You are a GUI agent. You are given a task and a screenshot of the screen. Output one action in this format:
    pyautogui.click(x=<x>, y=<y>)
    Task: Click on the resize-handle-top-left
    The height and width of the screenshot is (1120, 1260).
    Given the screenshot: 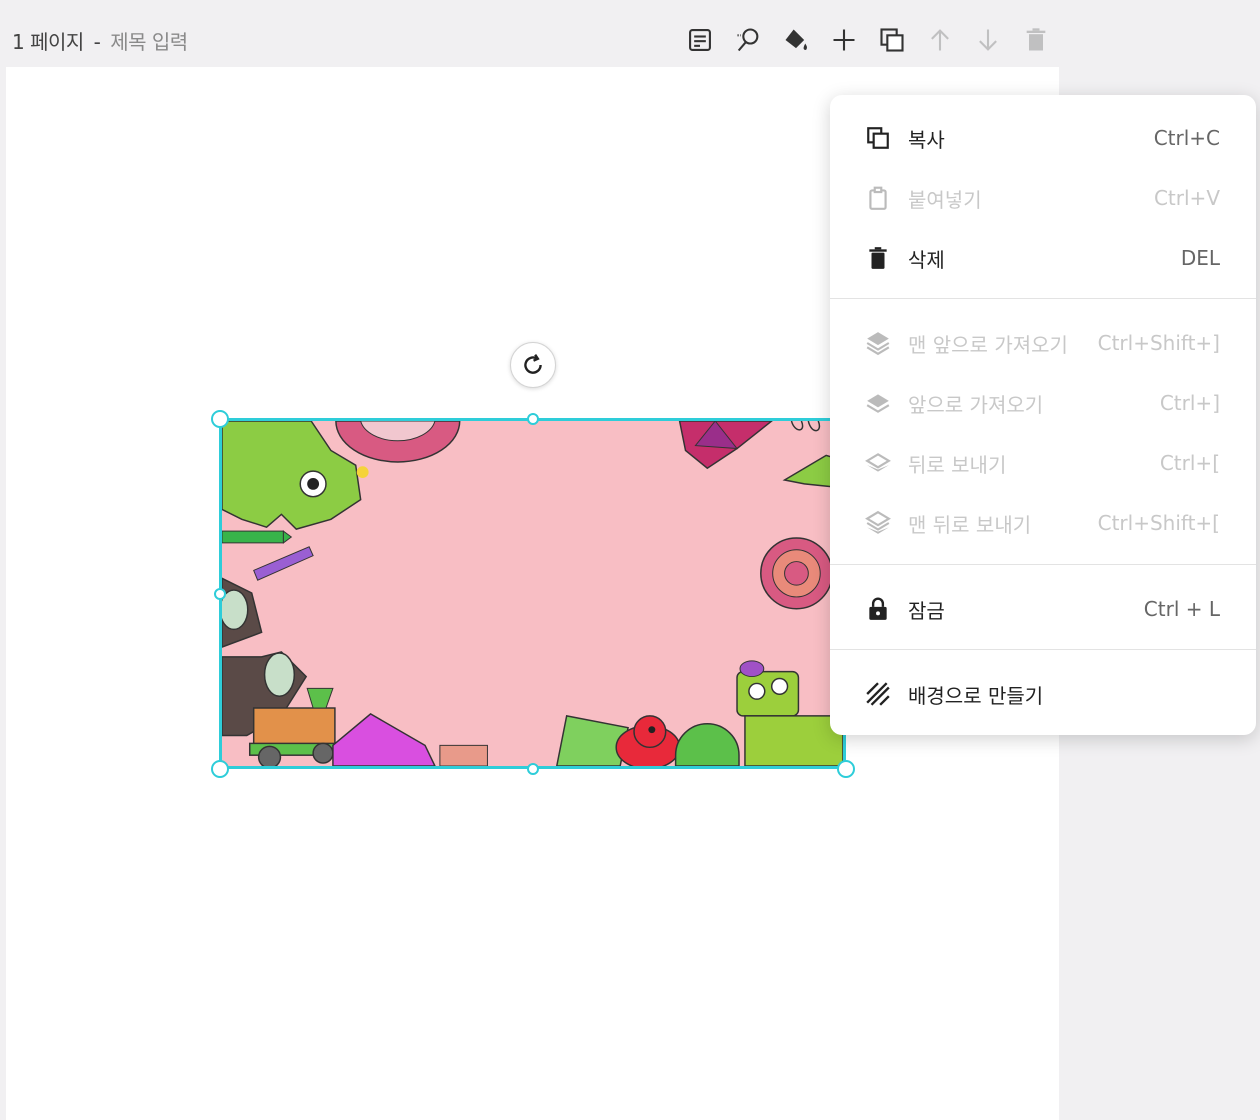 What is the action you would take?
    pyautogui.click(x=220, y=419)
    